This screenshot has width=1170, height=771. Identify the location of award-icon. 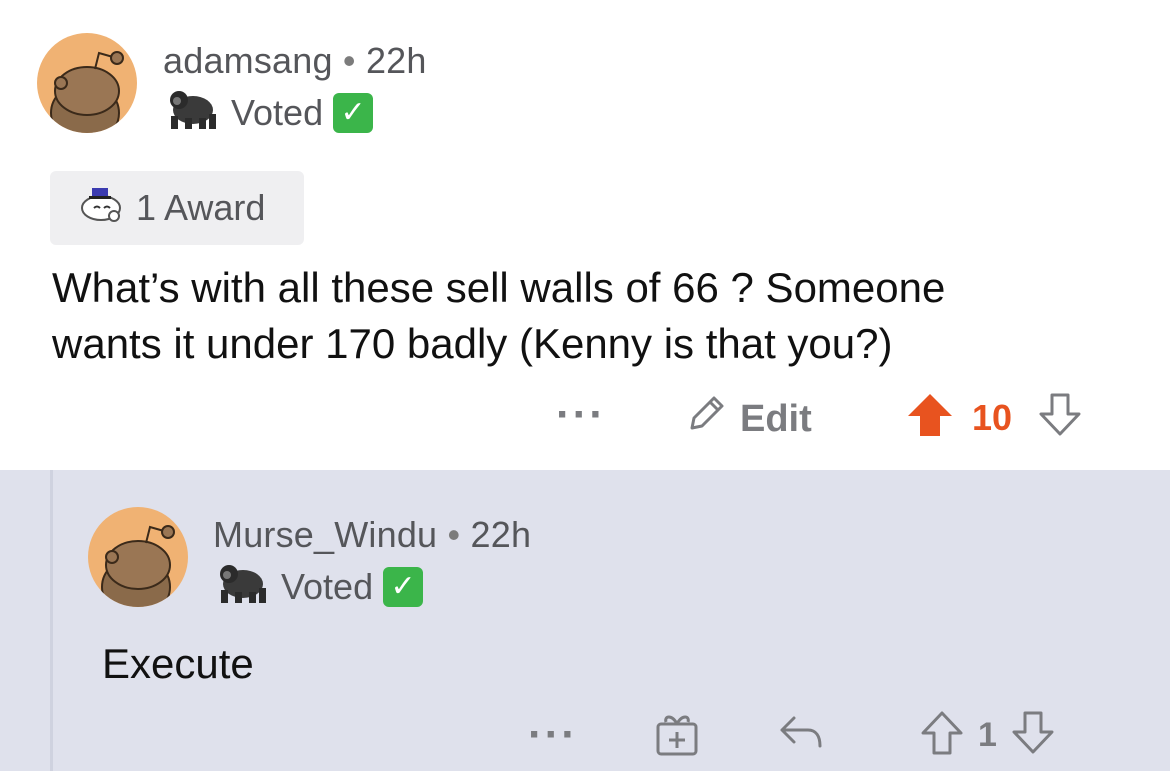
(101, 208).